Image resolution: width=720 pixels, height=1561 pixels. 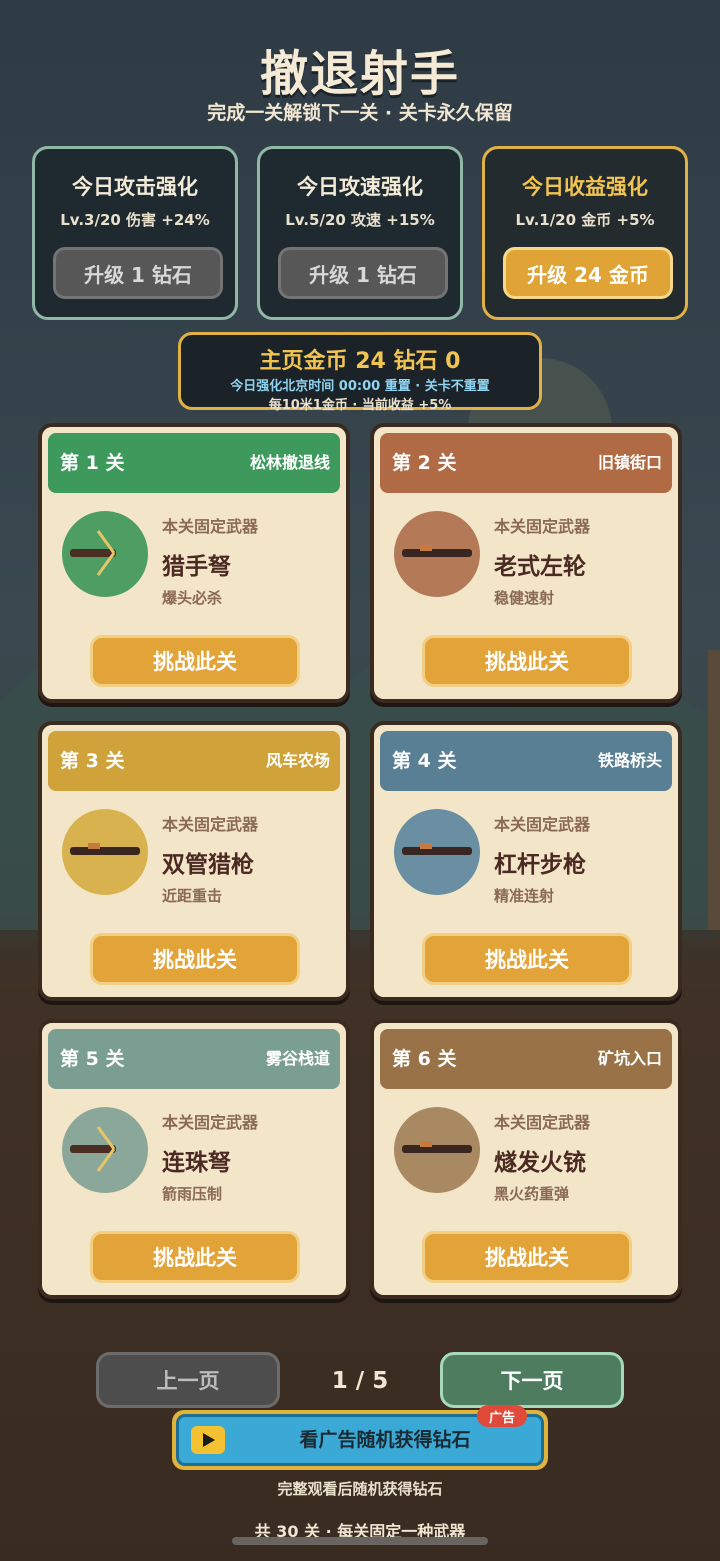 I want to click on level-card-2: 第 2 关 旧镇街口 本关固定武器 老式左轮 稳健速射 挑战此关, so click(x=526, y=563).